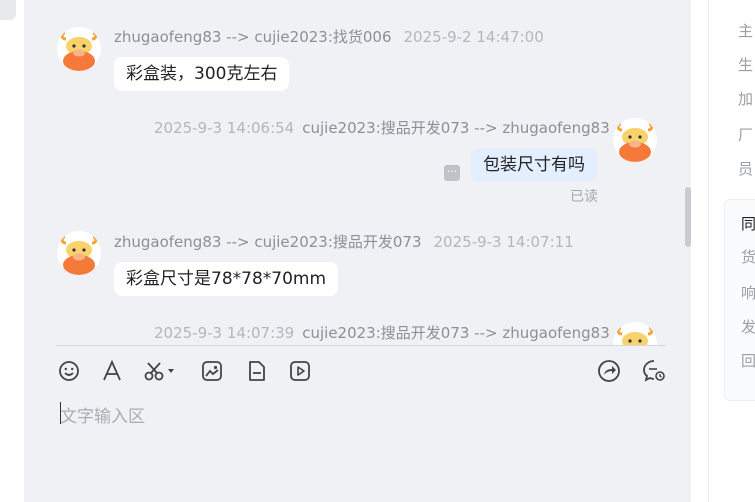  I want to click on video-icon, so click(300, 371).